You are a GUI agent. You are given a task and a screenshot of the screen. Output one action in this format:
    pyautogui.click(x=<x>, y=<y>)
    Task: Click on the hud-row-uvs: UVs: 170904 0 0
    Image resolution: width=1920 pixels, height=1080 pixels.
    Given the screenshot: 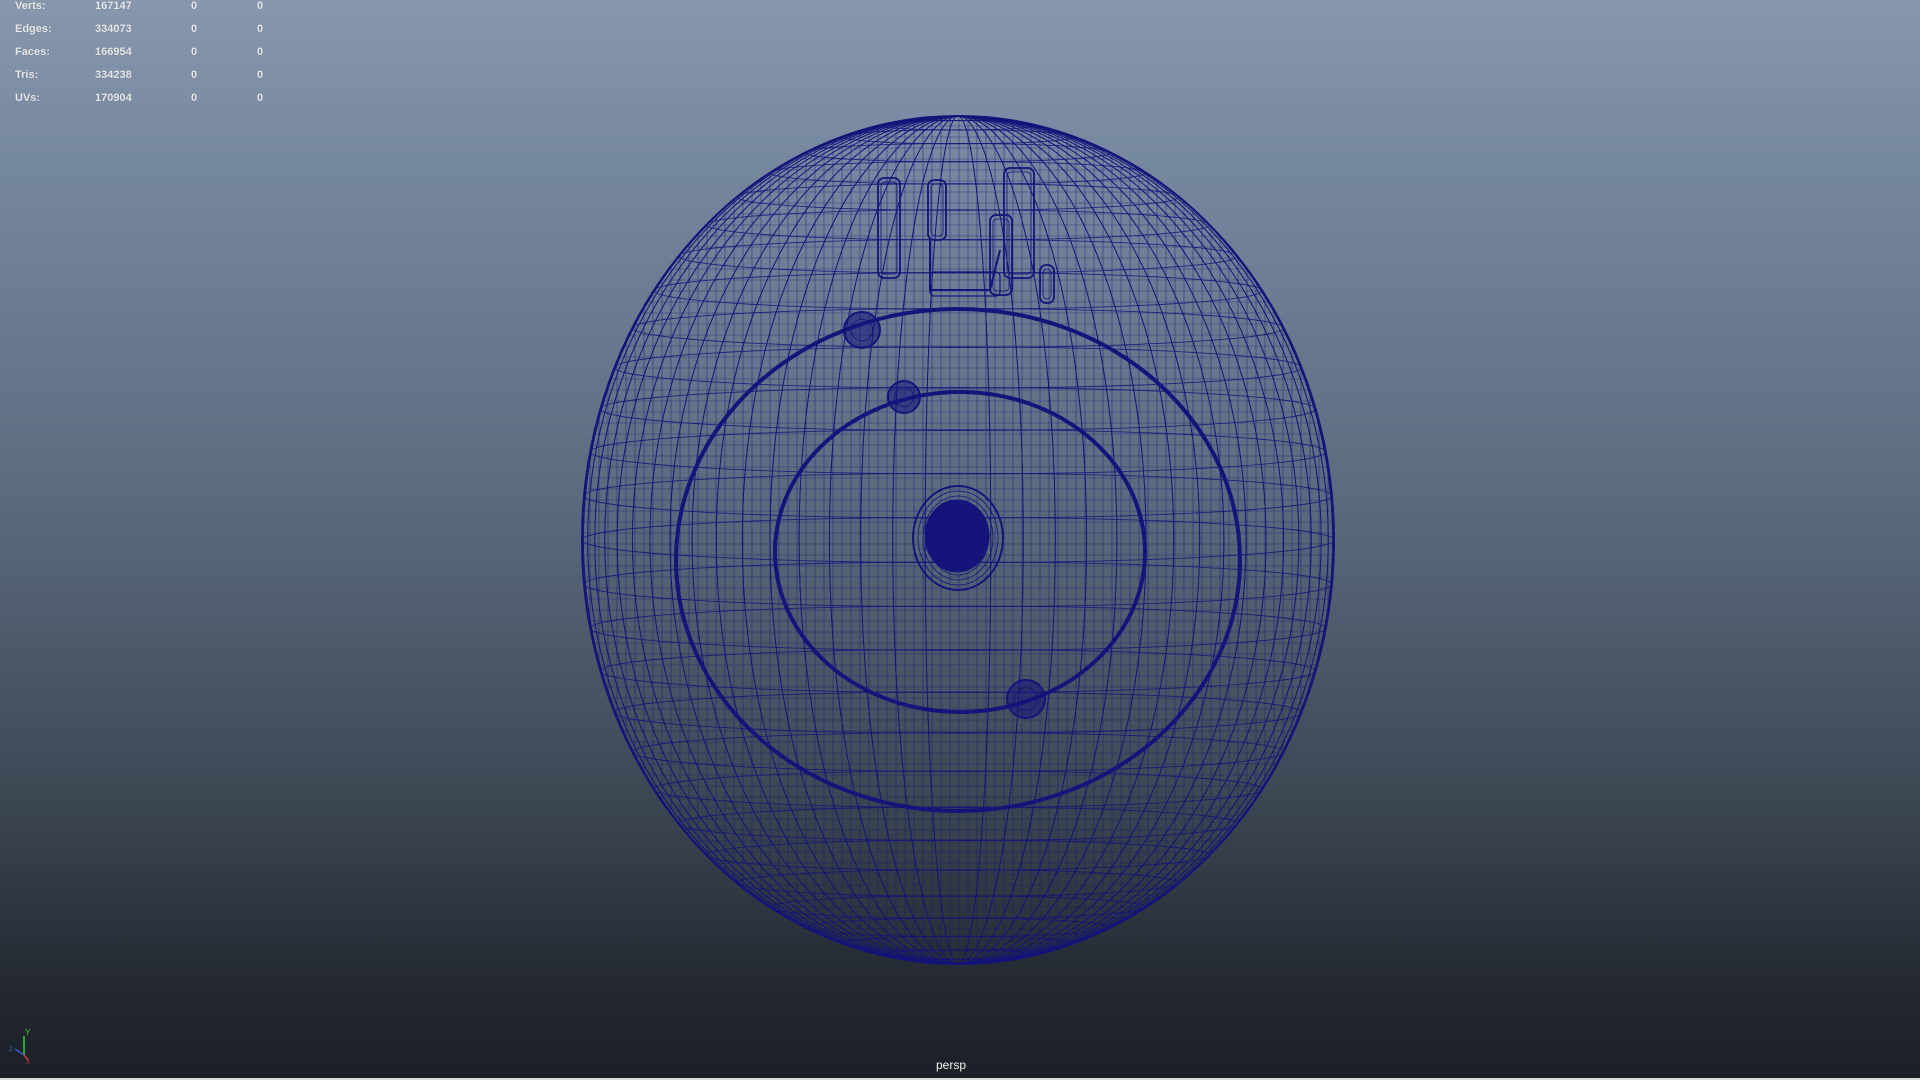 What is the action you would take?
    pyautogui.click(x=150, y=100)
    